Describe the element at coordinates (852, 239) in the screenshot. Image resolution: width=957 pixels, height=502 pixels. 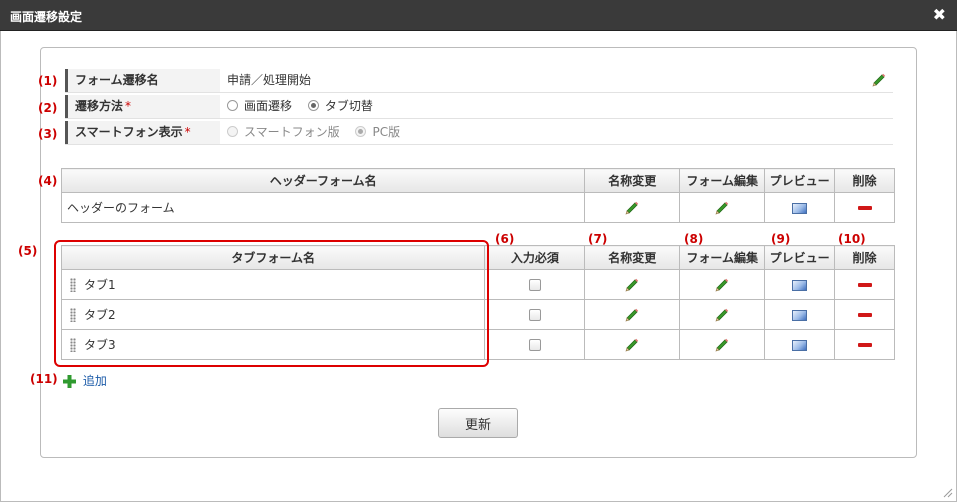
I see `marker-10: (10)` at that location.